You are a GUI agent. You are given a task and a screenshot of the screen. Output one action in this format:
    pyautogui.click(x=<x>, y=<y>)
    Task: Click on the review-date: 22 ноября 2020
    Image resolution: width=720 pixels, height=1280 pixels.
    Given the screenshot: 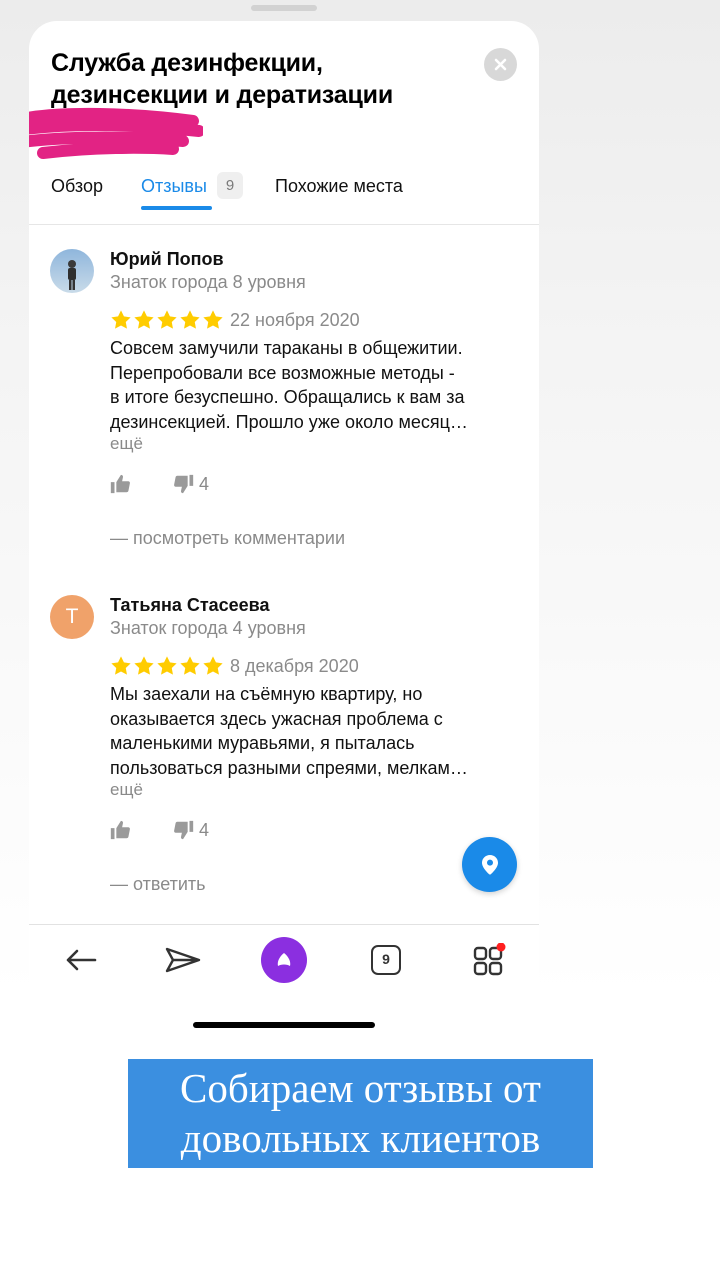 What is the action you would take?
    pyautogui.click(x=295, y=320)
    